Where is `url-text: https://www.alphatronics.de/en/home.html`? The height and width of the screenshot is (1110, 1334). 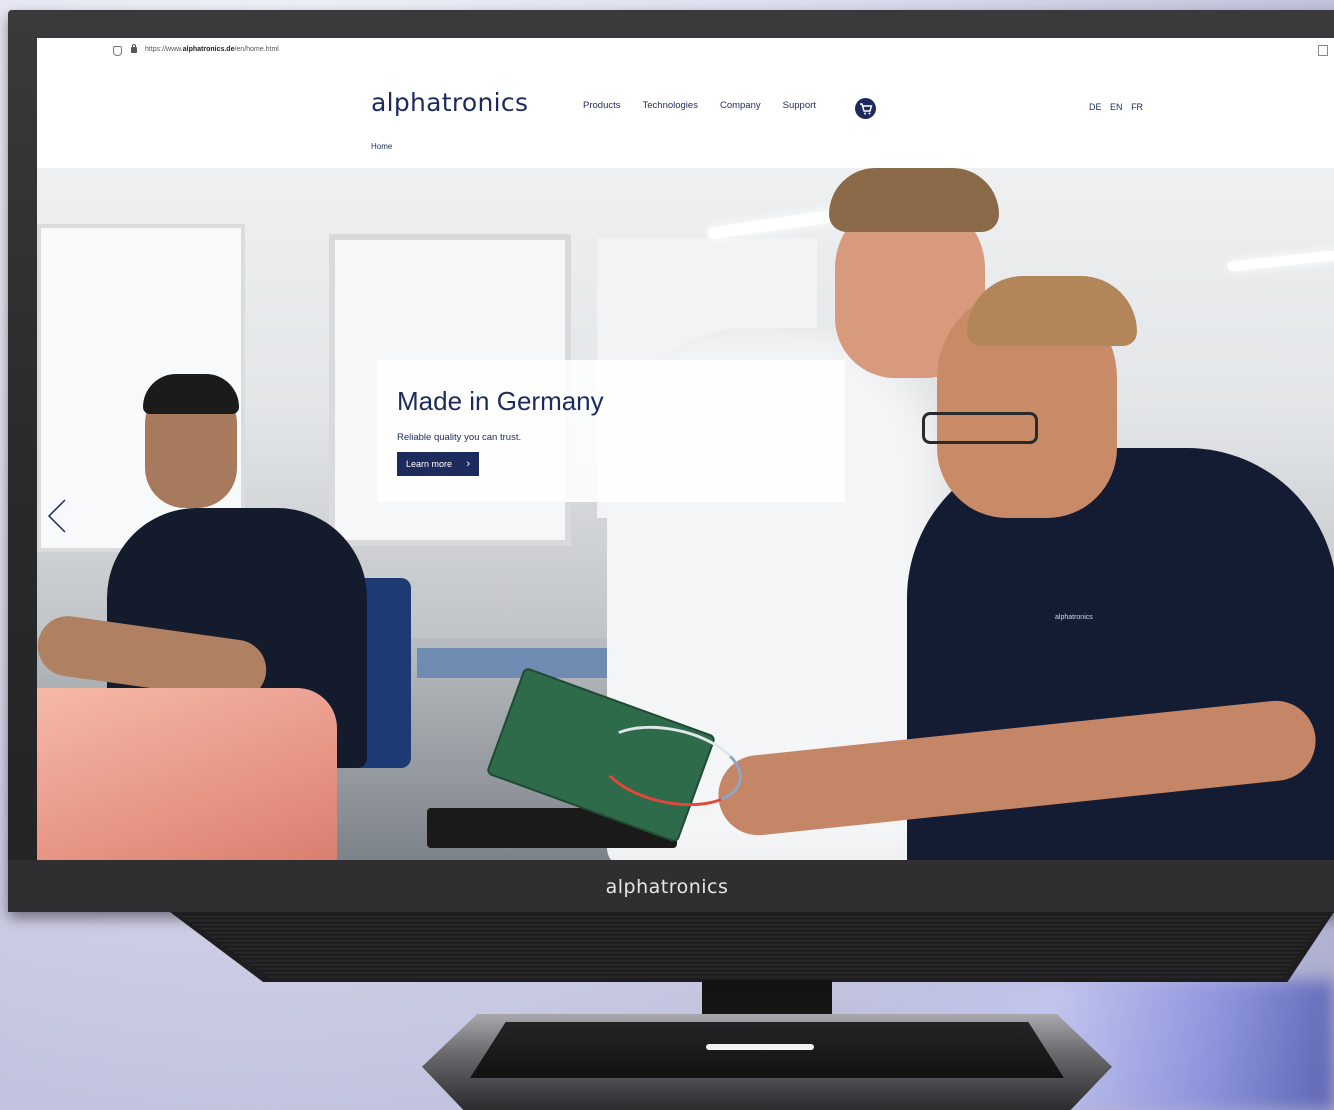 url-text: https://www.alphatronics.de/en/home.html is located at coordinates (212, 49).